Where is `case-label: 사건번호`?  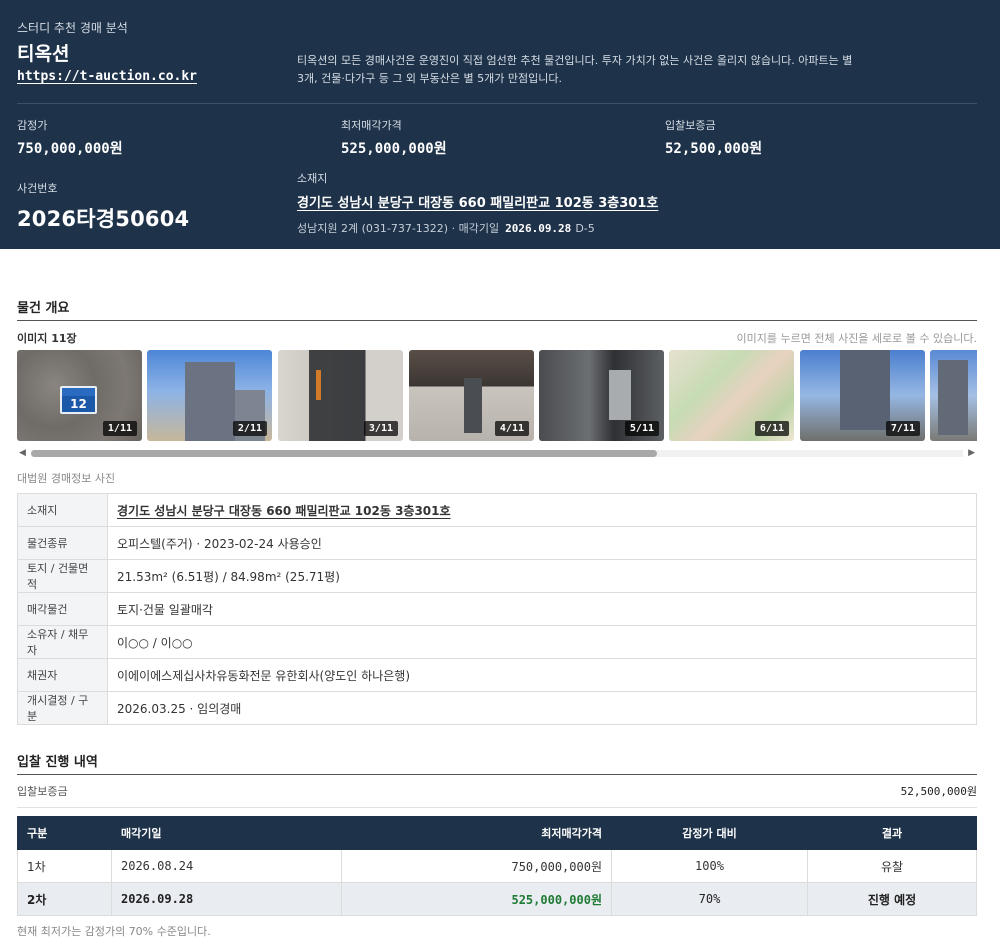 case-label: 사건번호 is located at coordinates (37, 188).